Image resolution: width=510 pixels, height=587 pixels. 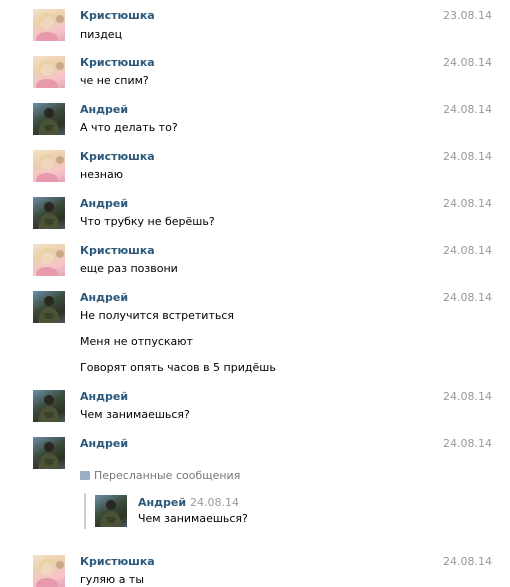 I want to click on forwarded-date: 24.08.14, so click(x=215, y=502).